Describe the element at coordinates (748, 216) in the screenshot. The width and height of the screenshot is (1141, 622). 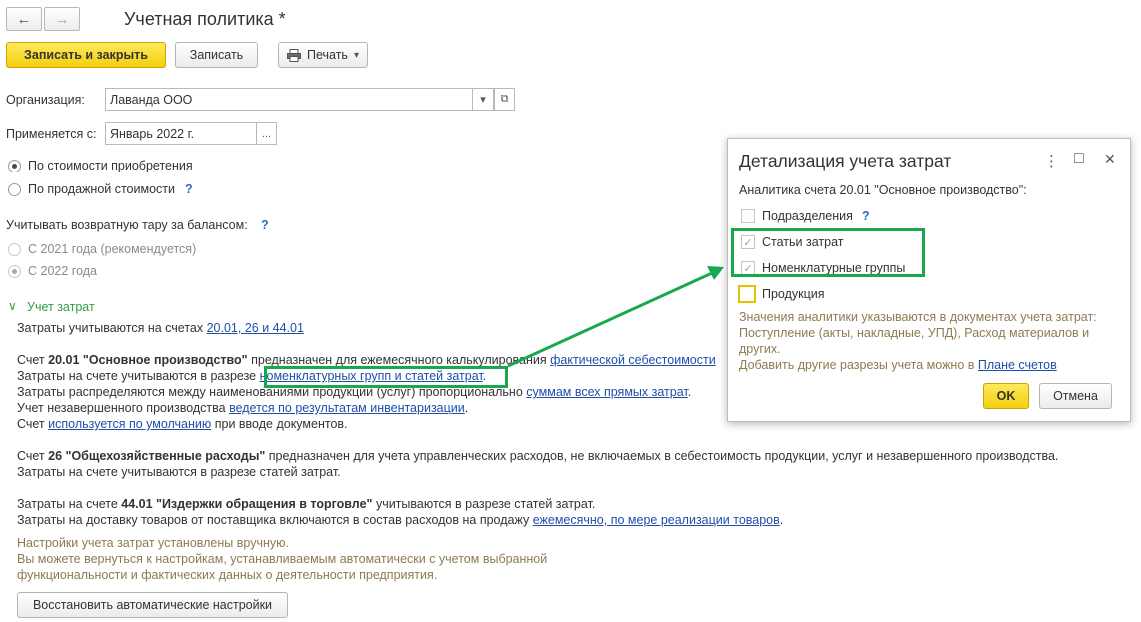
I see `checkbox-departments` at that location.